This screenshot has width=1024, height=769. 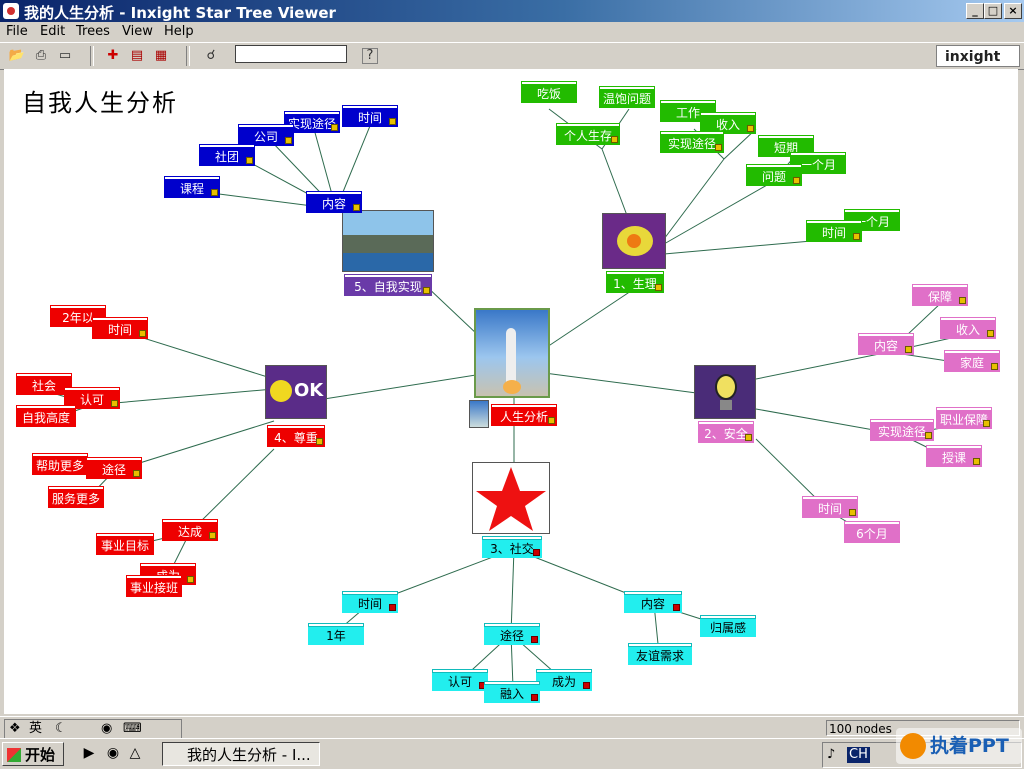 What do you see at coordinates (726, 432) in the screenshot?
I see `tree-node-safety: 2、安全` at bounding box center [726, 432].